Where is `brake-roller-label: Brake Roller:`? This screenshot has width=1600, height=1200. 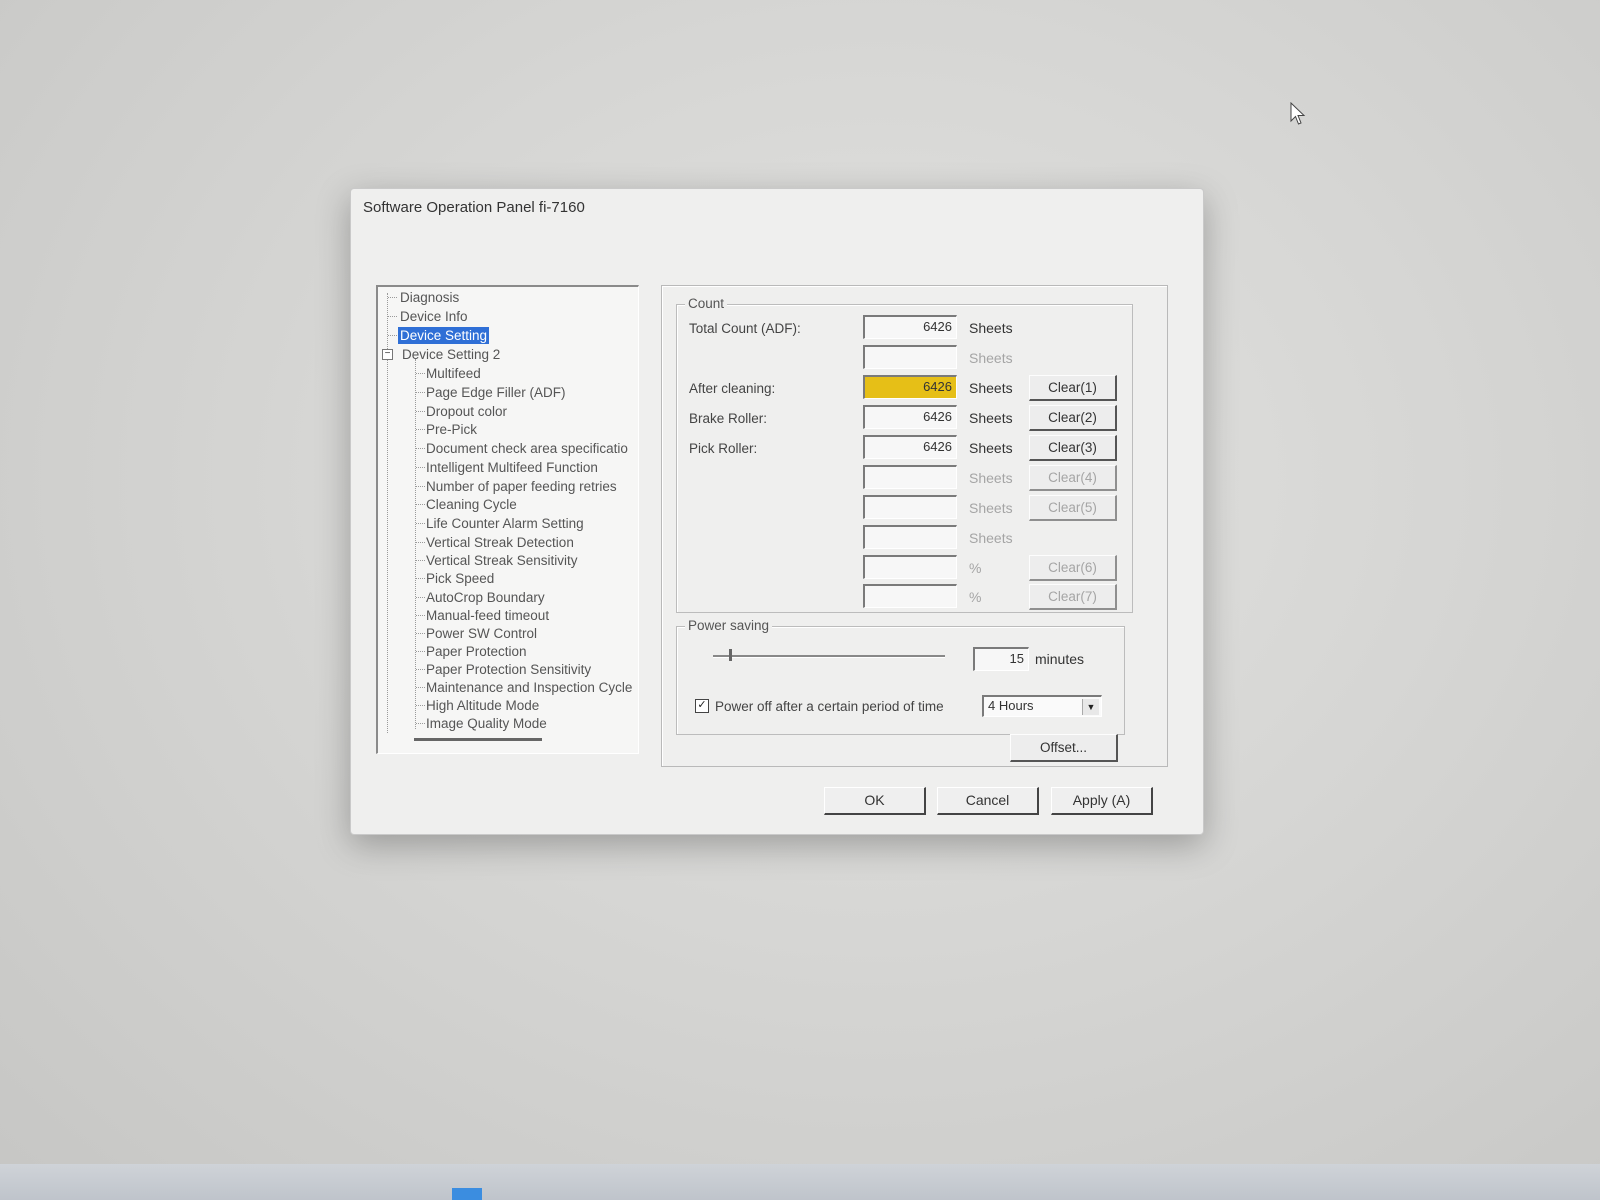
brake-roller-label: Brake Roller: is located at coordinates (728, 418).